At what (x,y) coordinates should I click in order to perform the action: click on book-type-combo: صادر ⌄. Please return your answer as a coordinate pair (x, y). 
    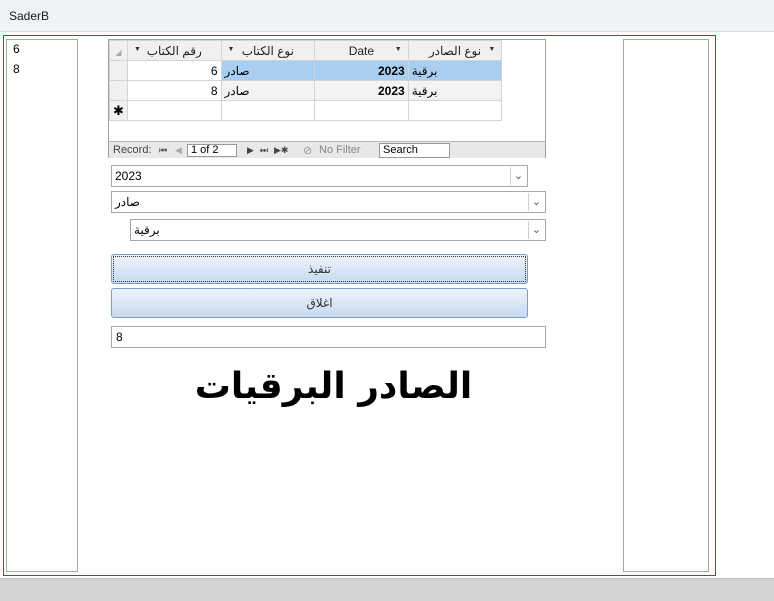
    Looking at the image, I should click on (328, 202).